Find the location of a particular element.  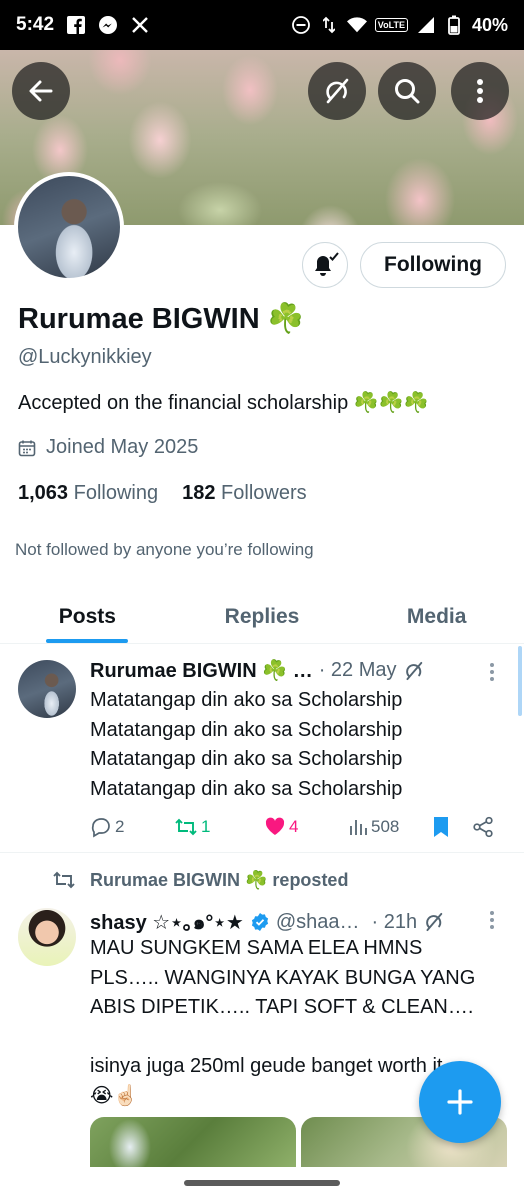

share-icon is located at coordinates (483, 827).